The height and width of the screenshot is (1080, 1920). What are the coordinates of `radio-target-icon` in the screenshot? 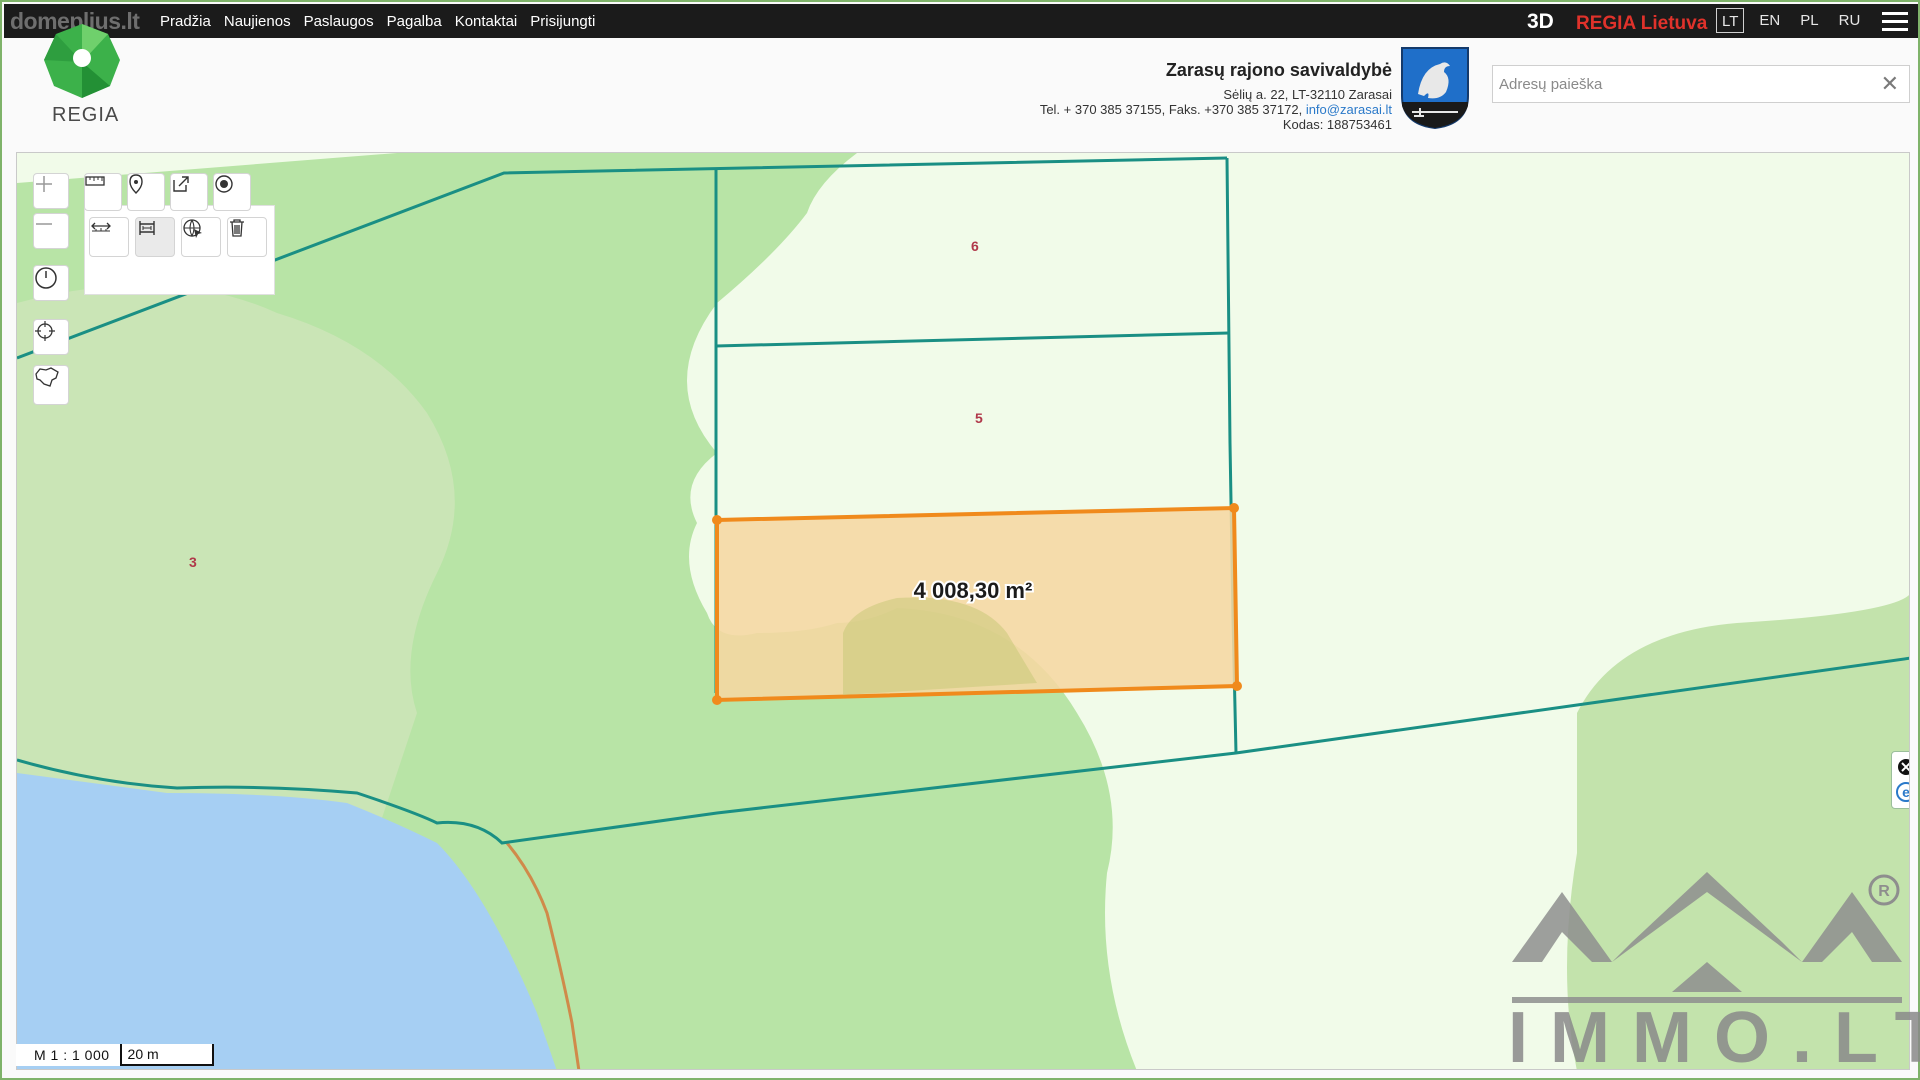 It's located at (224, 184).